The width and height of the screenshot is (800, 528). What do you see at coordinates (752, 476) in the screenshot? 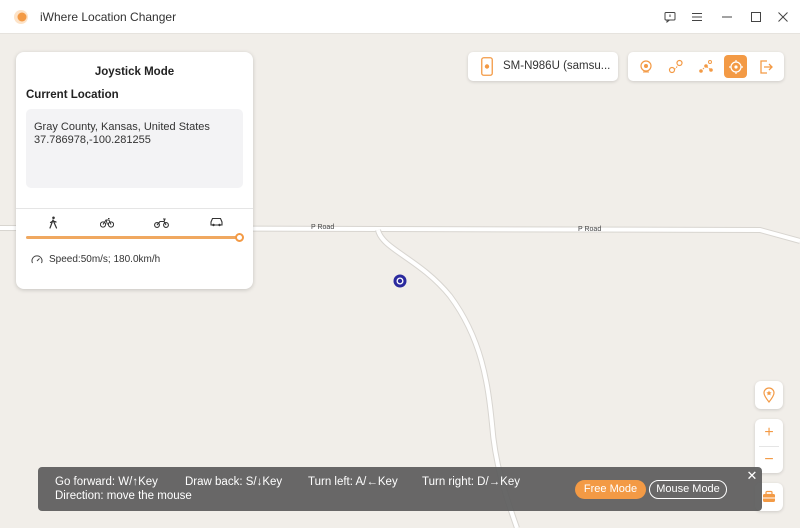
I see `hint-close-icon: ✕` at bounding box center [752, 476].